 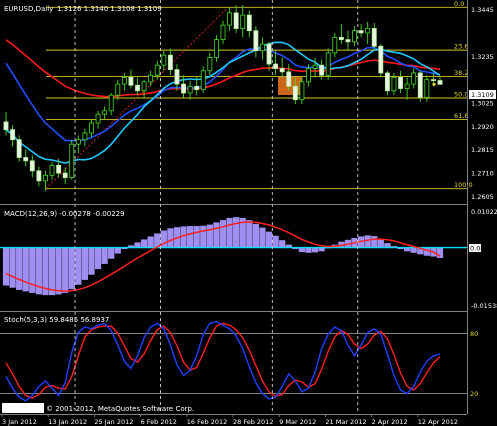 What do you see at coordinates (463, 185) in the screenshot?
I see `fibo-level-label: 100.0` at bounding box center [463, 185].